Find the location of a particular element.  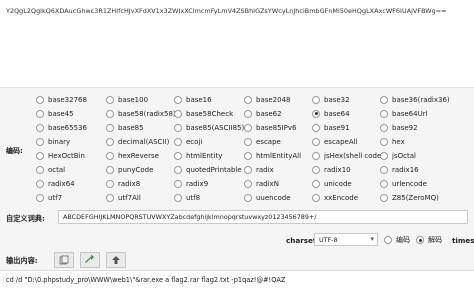

encoding-option: base45 is located at coordinates (55, 113).